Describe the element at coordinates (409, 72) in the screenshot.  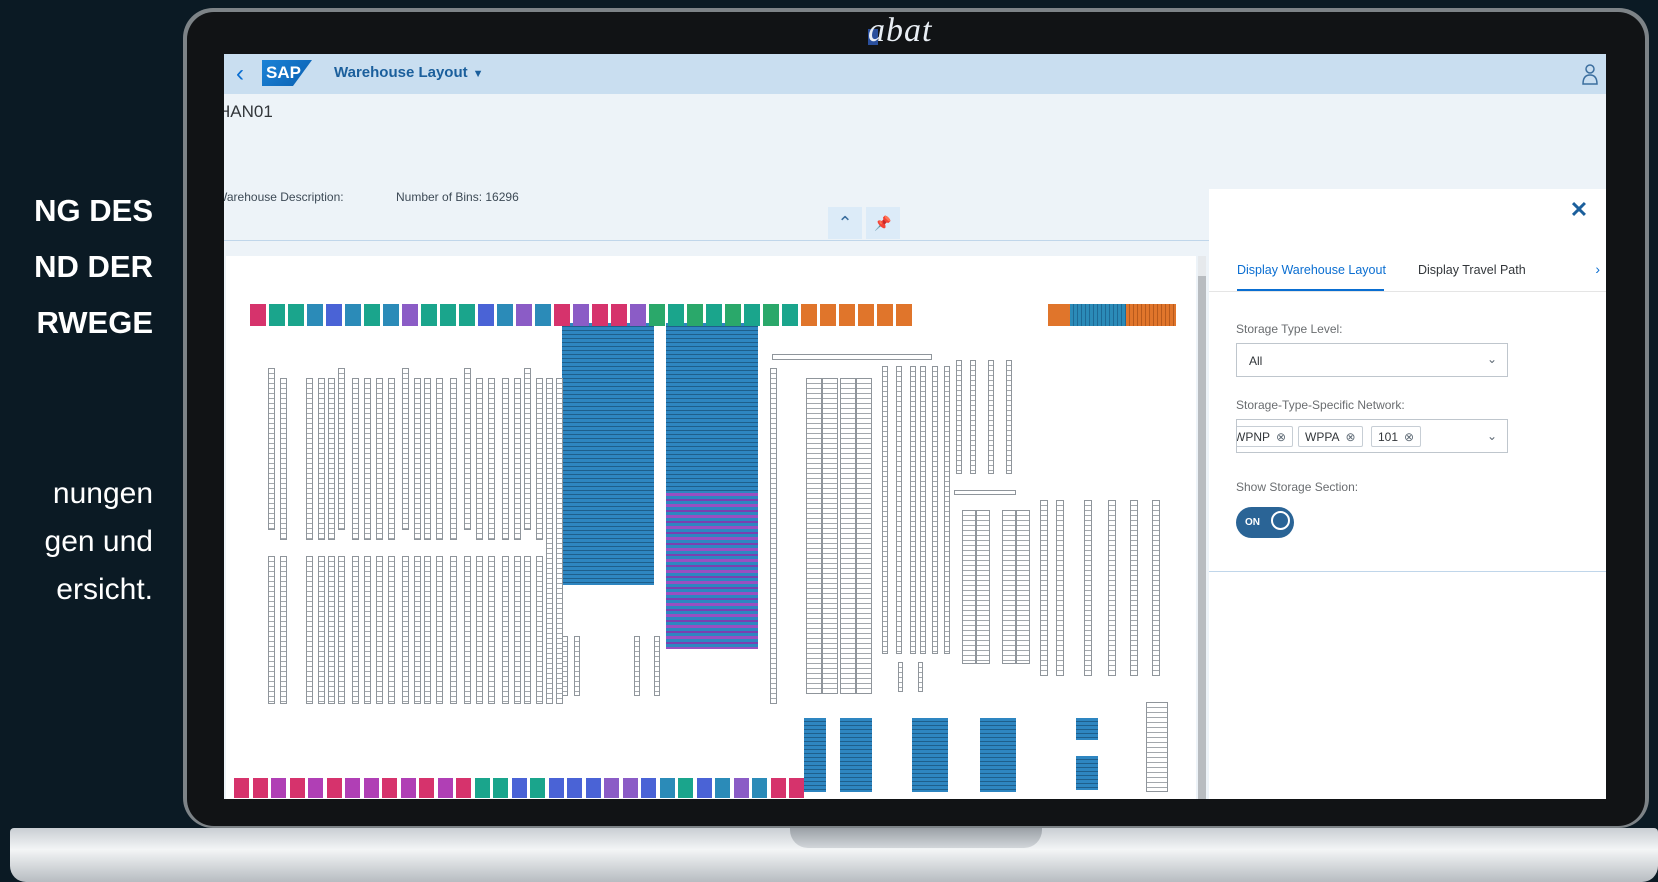
I see `app-title-menu: Warehouse Layout ▼` at that location.